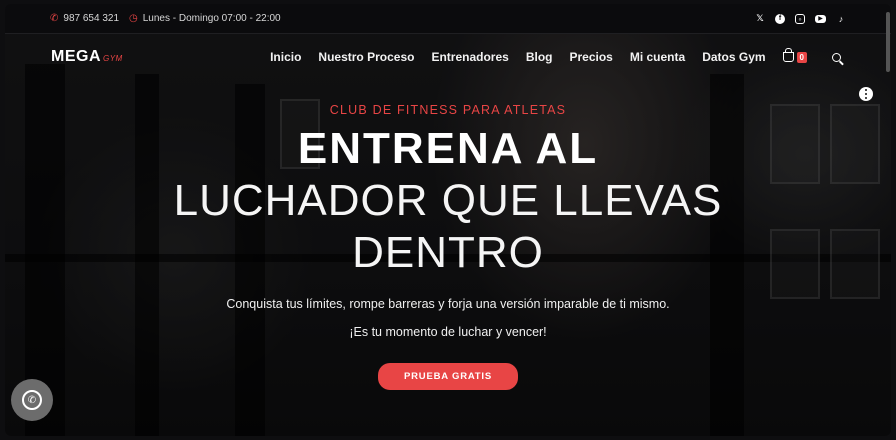 This screenshot has height=440, width=896. Describe the element at coordinates (448, 376) in the screenshot. I see `free-trial-button: PRUEBA GRATIS` at that location.